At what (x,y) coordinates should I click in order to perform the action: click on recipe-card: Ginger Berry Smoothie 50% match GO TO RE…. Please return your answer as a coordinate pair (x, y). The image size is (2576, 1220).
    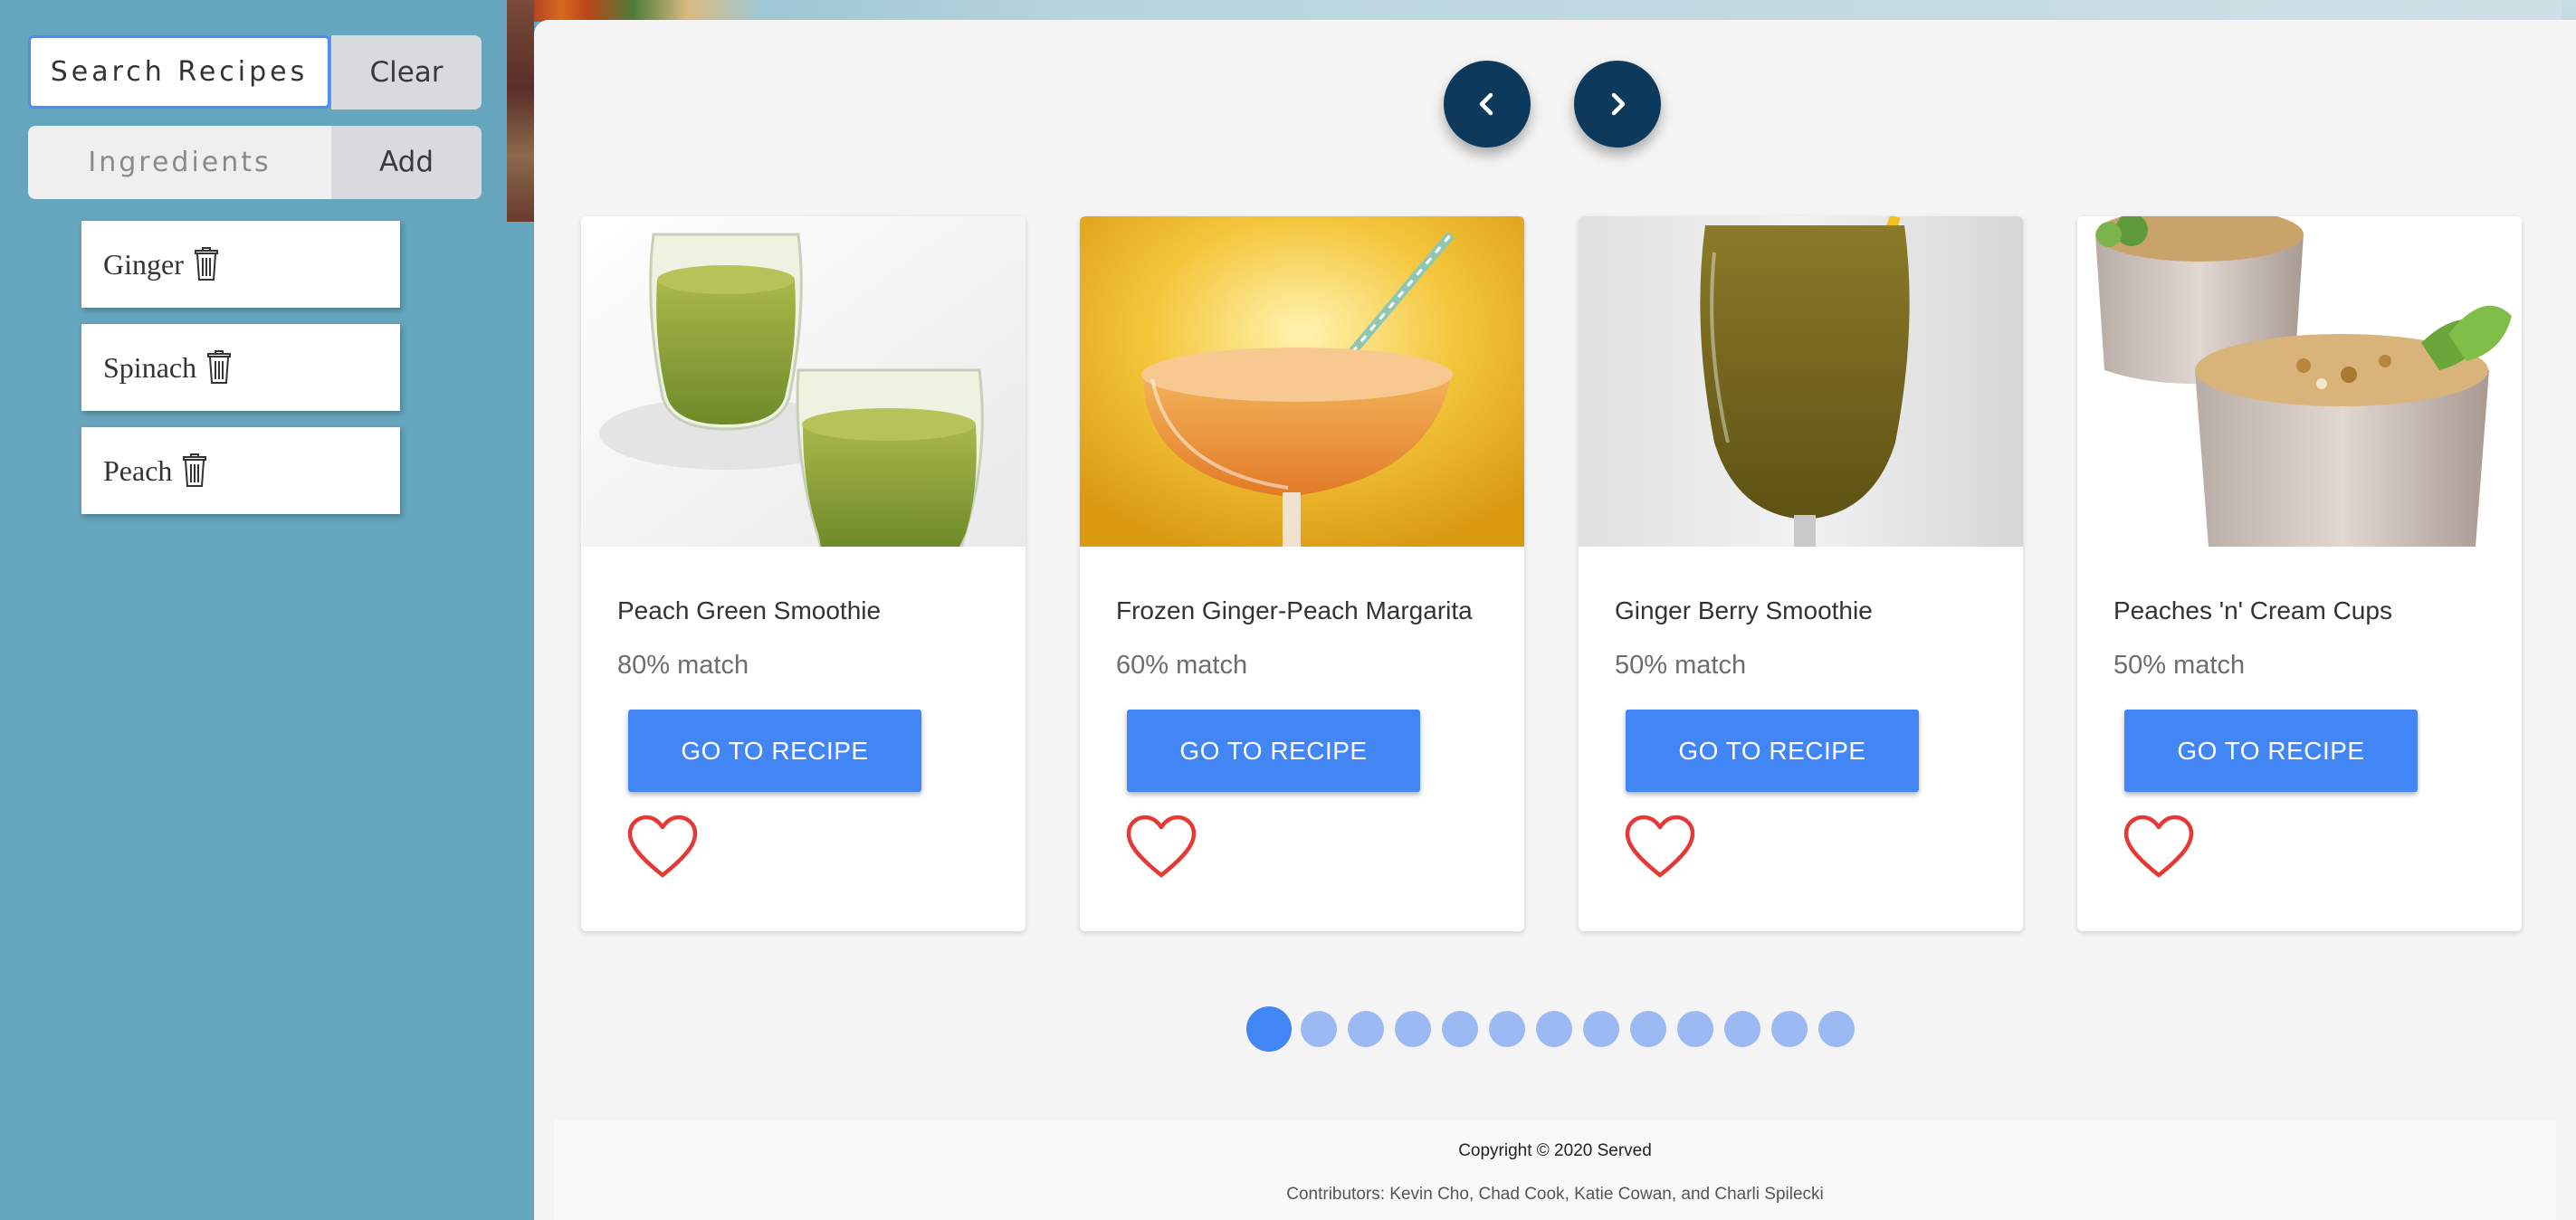
    Looking at the image, I should click on (1801, 573).